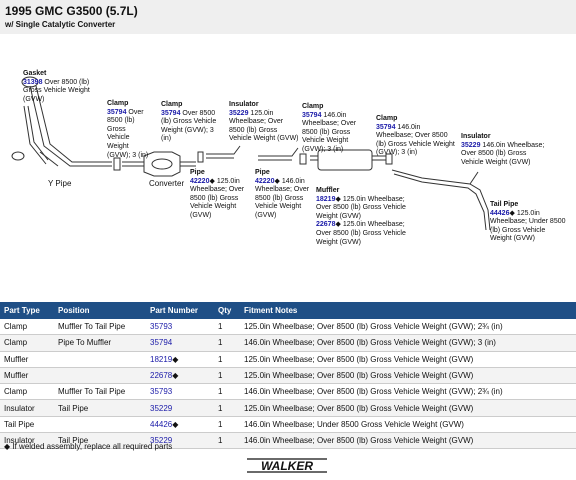  I want to click on col-part-type: Part Type, so click(27, 310).